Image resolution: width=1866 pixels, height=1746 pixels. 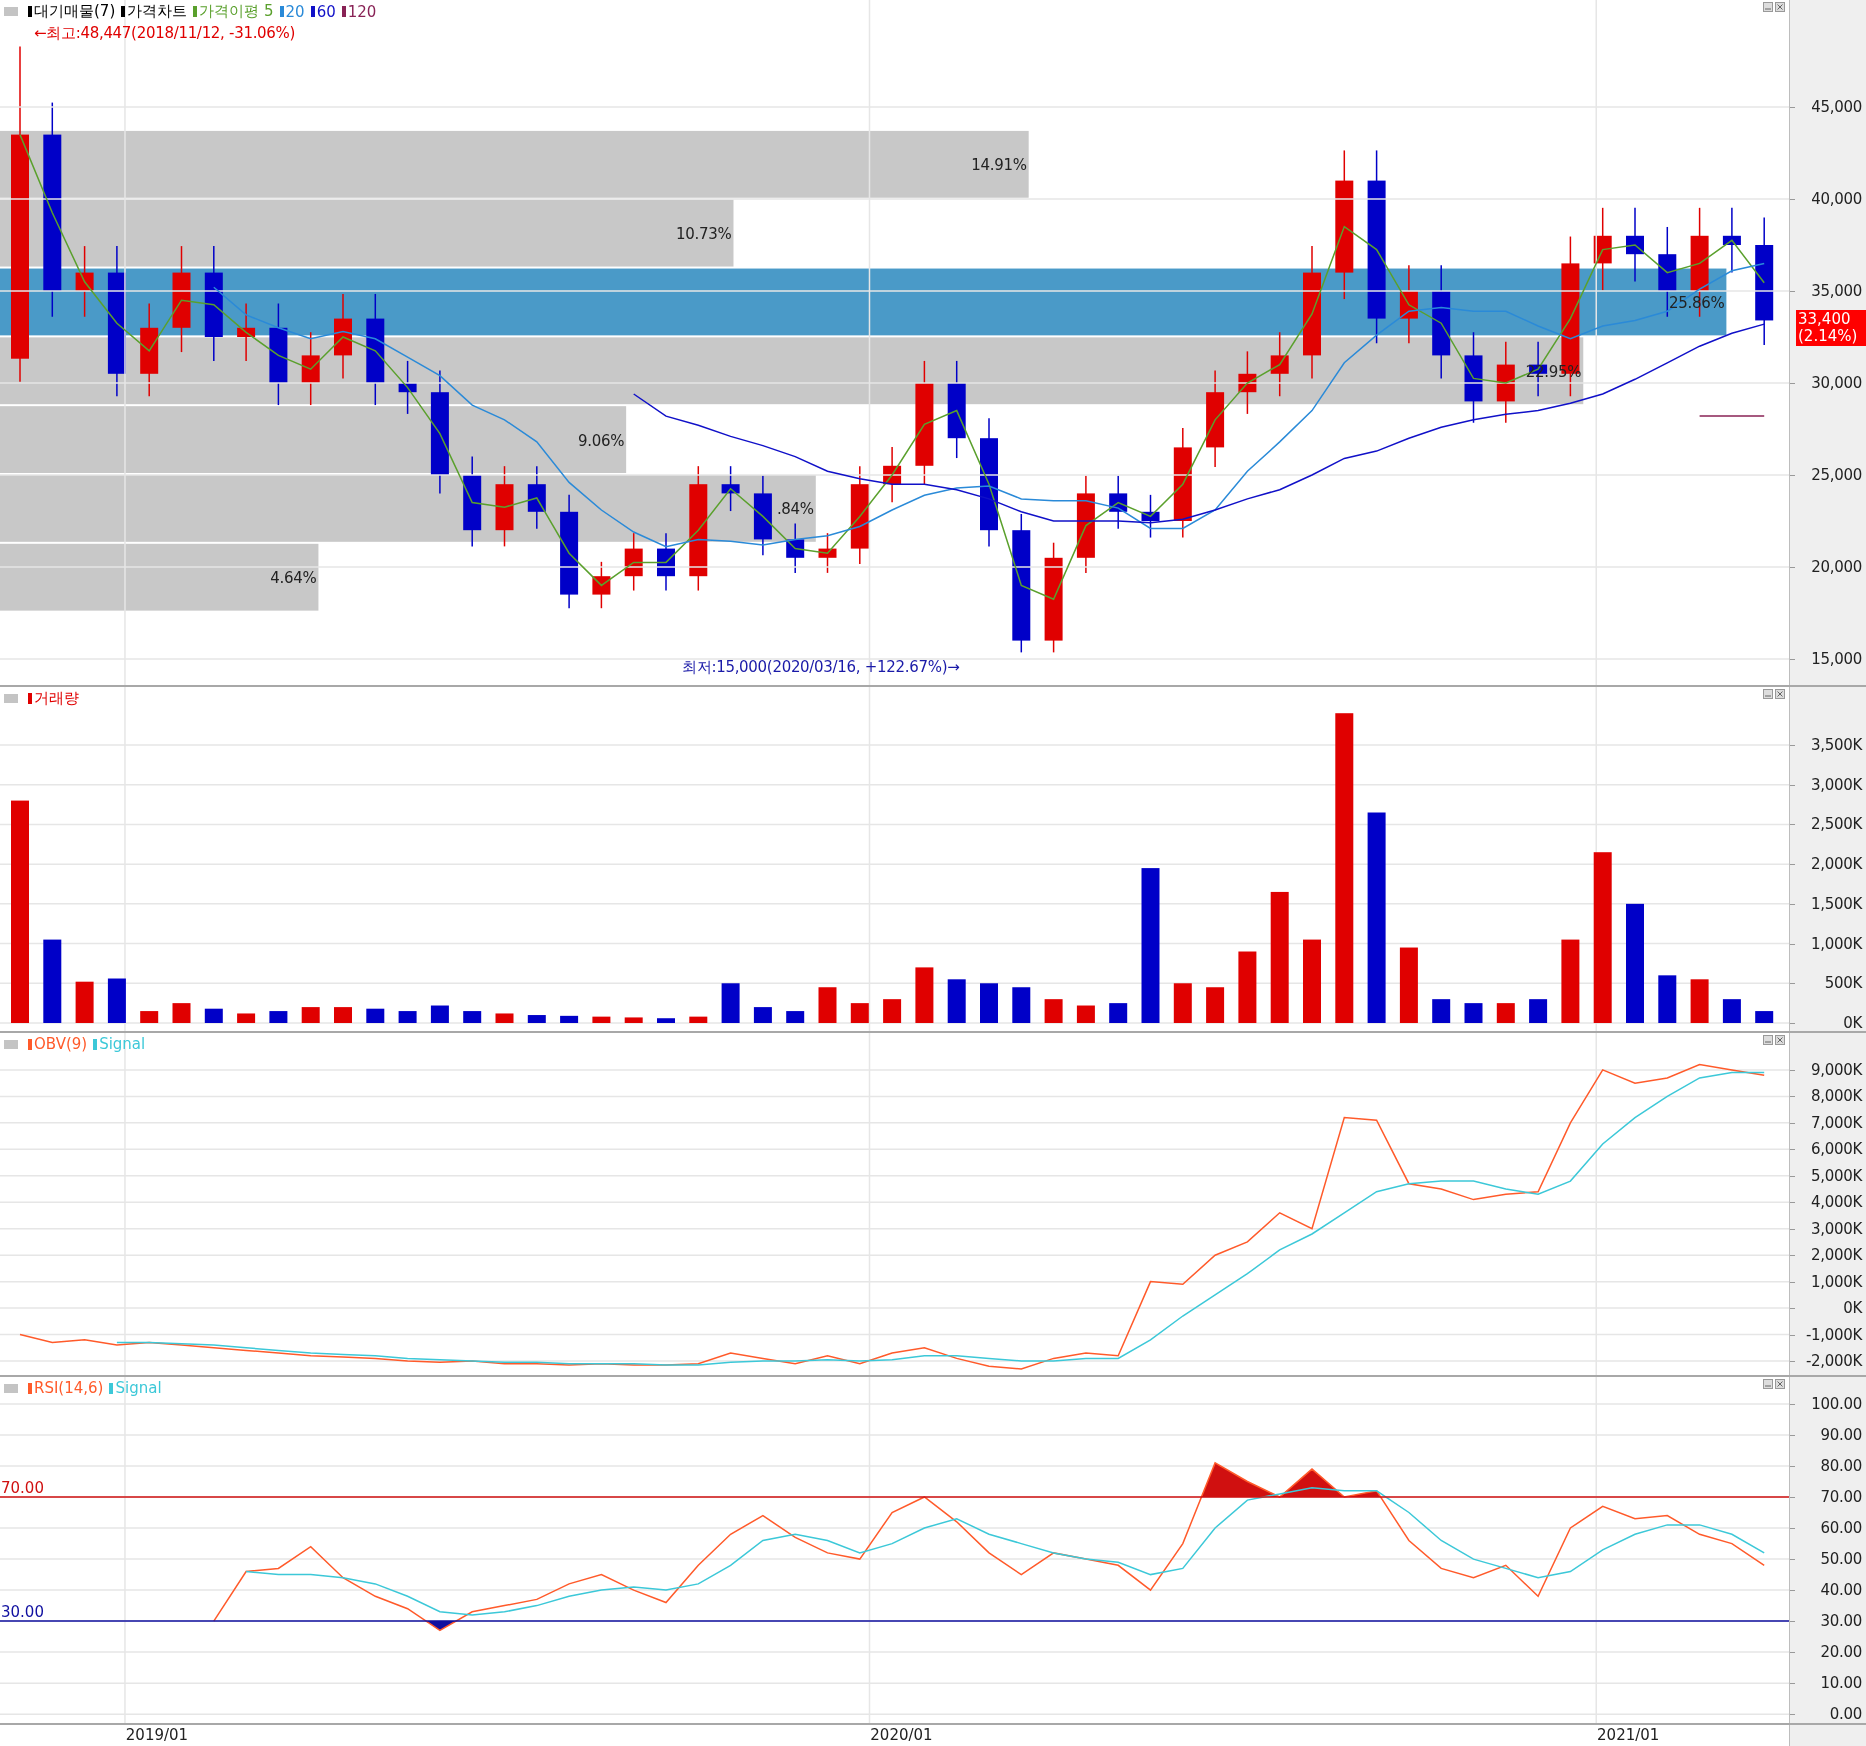 What do you see at coordinates (1833, 1334) in the screenshot?
I see `axis-label: -1,000K` at bounding box center [1833, 1334].